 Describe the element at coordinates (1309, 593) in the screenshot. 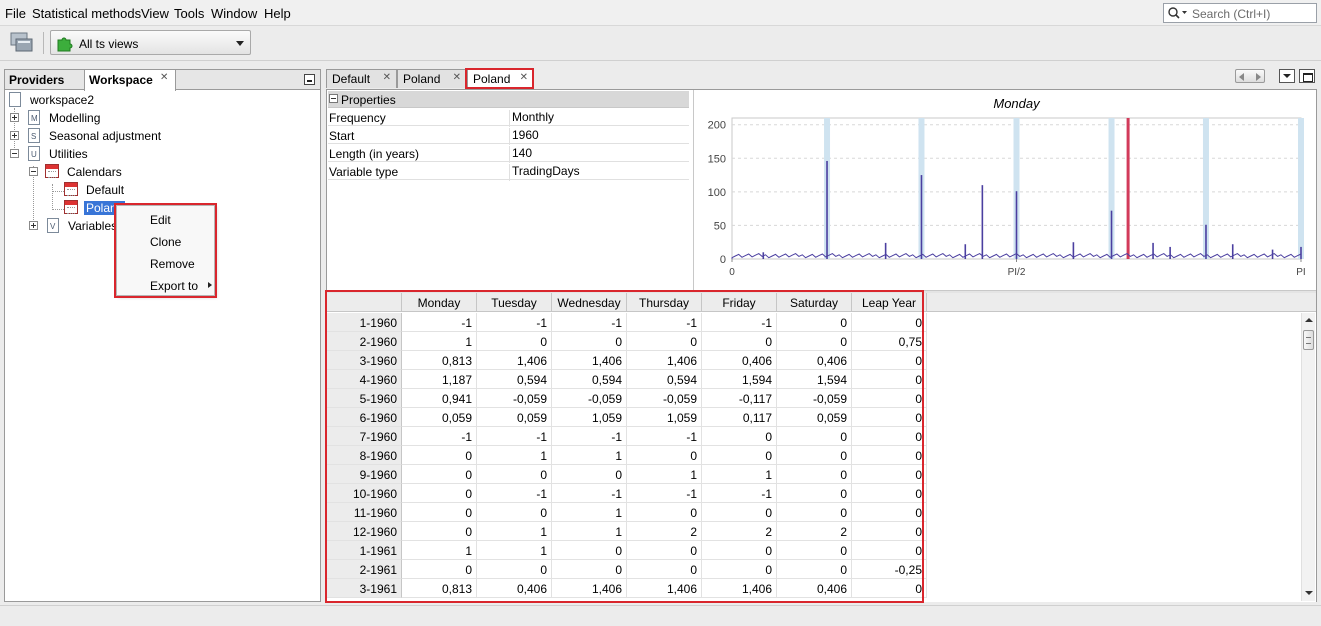

I see `scroll-down-icon` at that location.